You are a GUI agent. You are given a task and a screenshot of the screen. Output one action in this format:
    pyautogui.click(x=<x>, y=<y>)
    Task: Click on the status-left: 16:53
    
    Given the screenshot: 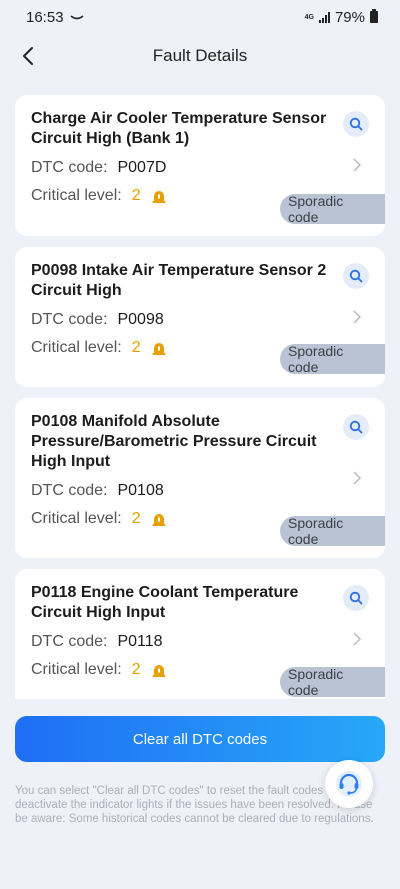 What is the action you would take?
    pyautogui.click(x=55, y=17)
    